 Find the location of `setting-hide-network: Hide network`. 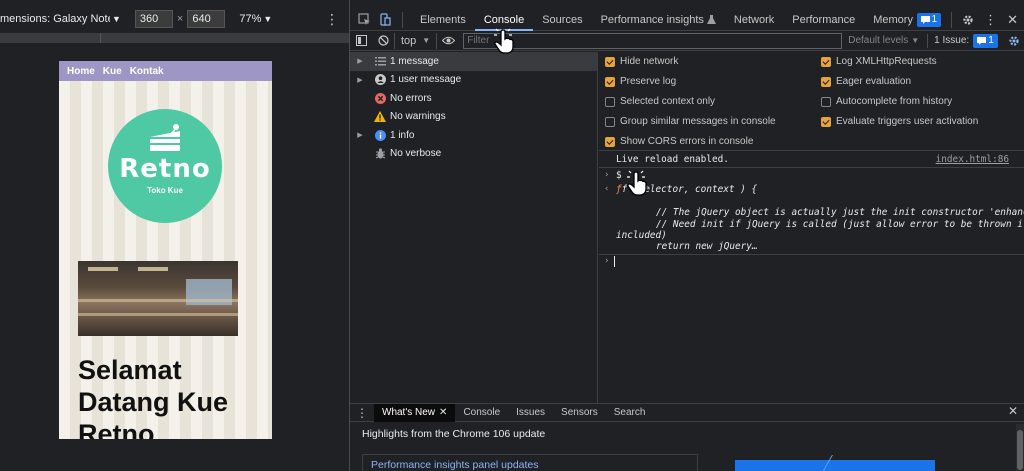

setting-hide-network: Hide network is located at coordinates (641, 61).